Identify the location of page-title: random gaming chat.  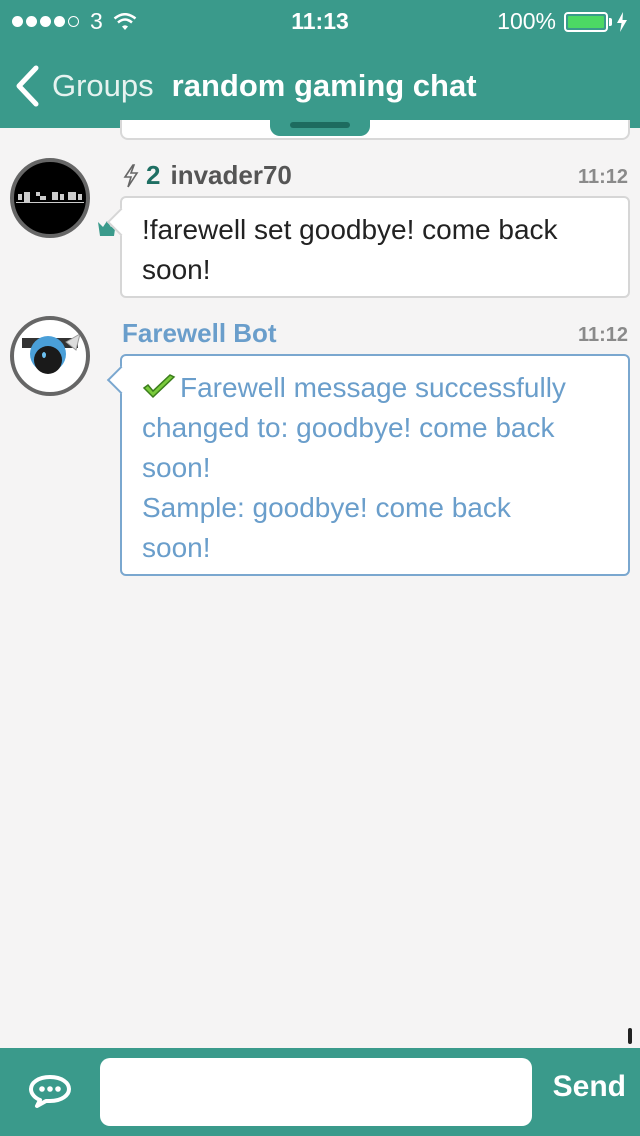
(324, 85).